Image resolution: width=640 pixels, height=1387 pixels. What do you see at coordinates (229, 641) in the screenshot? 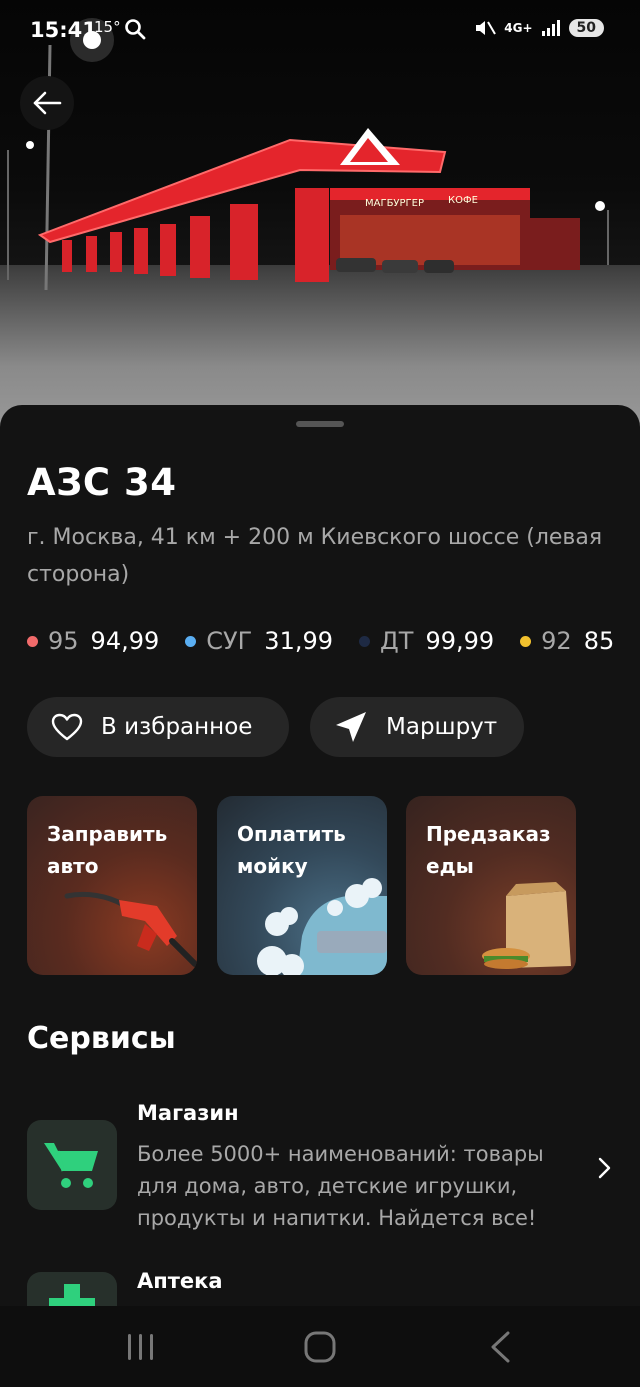
I see `fuel-type: СУГ` at bounding box center [229, 641].